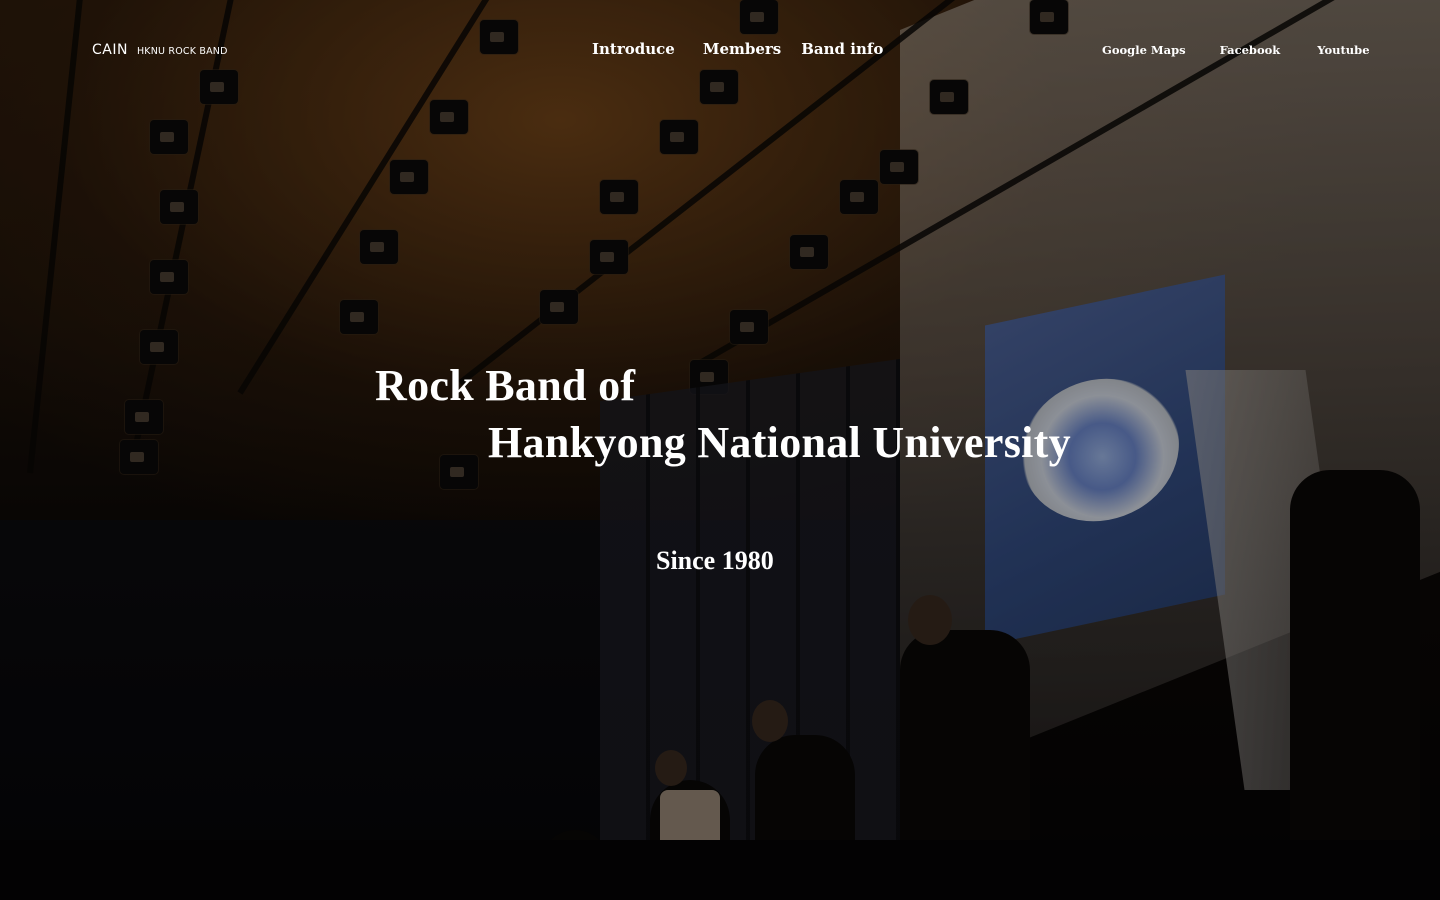 Image resolution: width=1440 pixels, height=900 pixels. I want to click on link-google-maps: Google Maps, so click(1144, 50).